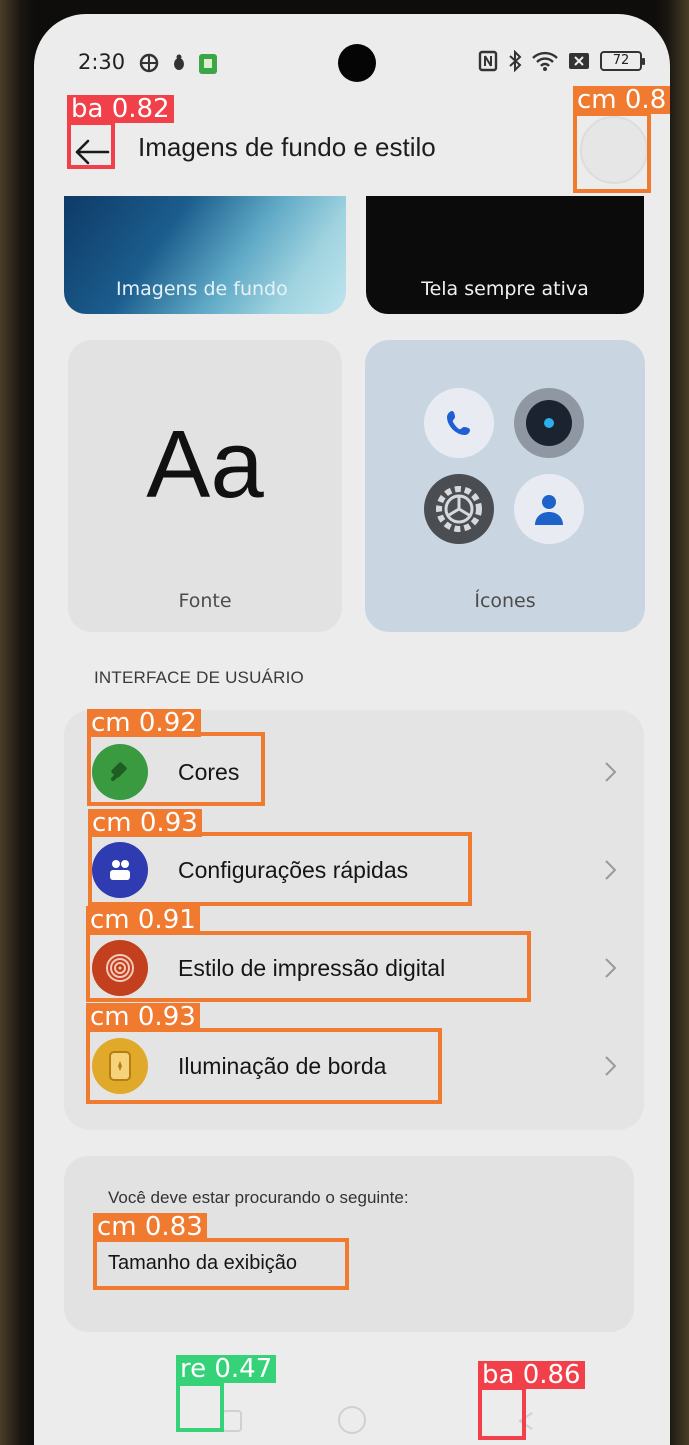 The image size is (689, 1445). I want to click on suggestion-hint: Você deve estar procurando o seguinte:, so click(258, 1197).